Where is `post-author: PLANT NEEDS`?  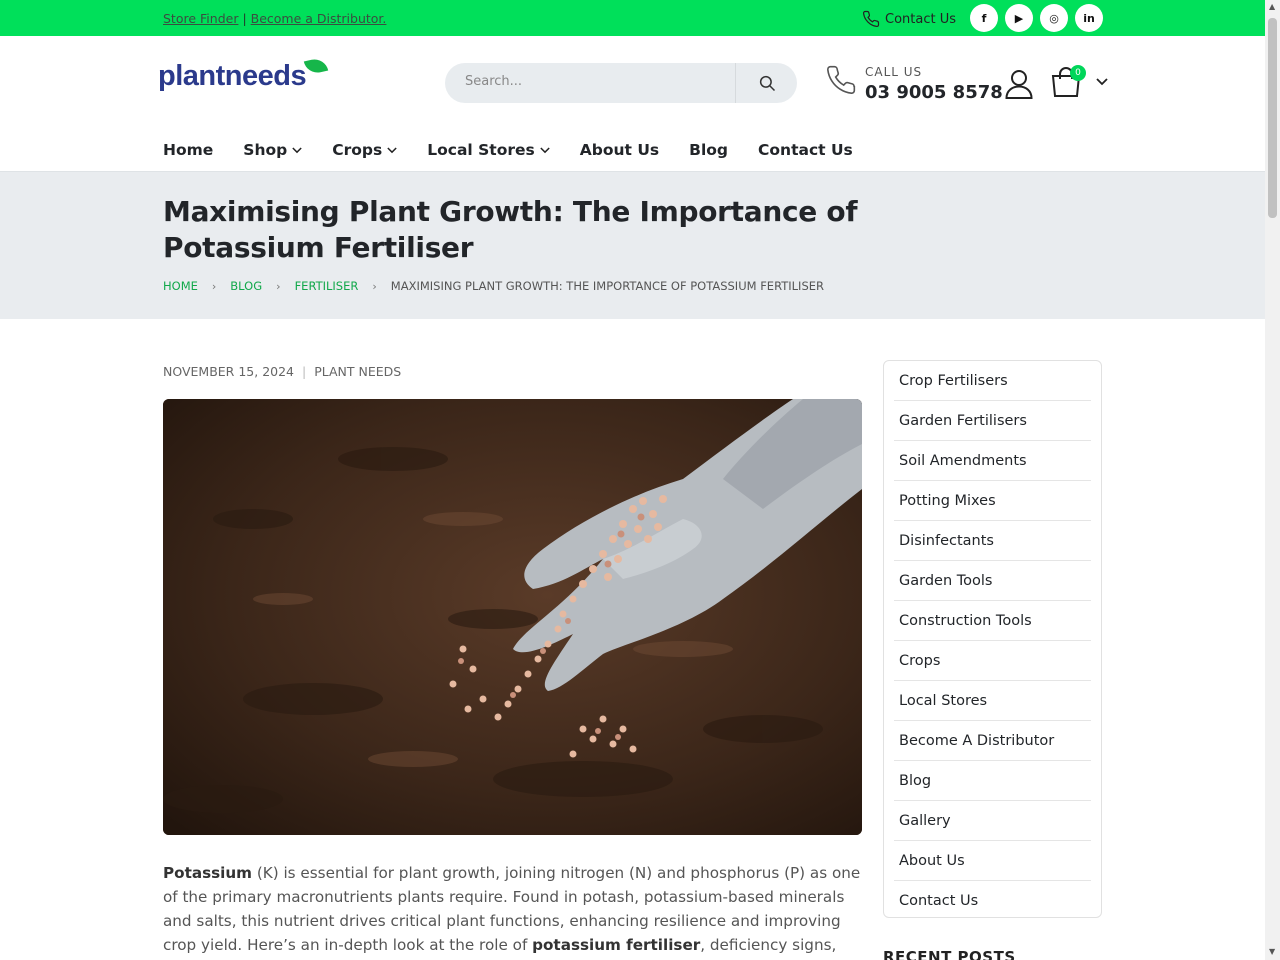
post-author: PLANT NEEDS is located at coordinates (357, 371).